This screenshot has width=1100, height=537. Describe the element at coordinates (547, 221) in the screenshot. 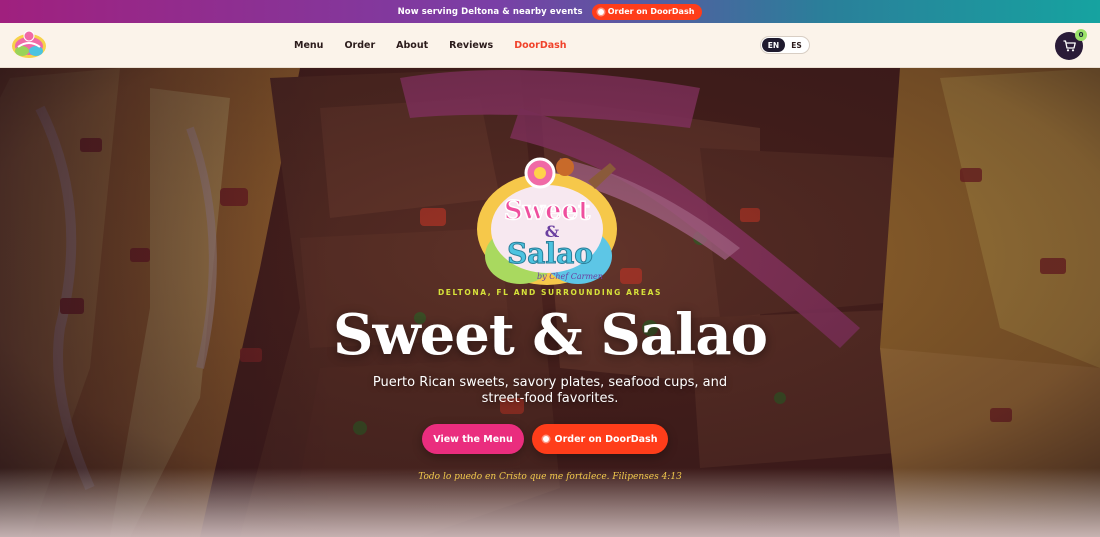

I see `hero-logo: Sweet & Salao by Chef Carmen` at that location.